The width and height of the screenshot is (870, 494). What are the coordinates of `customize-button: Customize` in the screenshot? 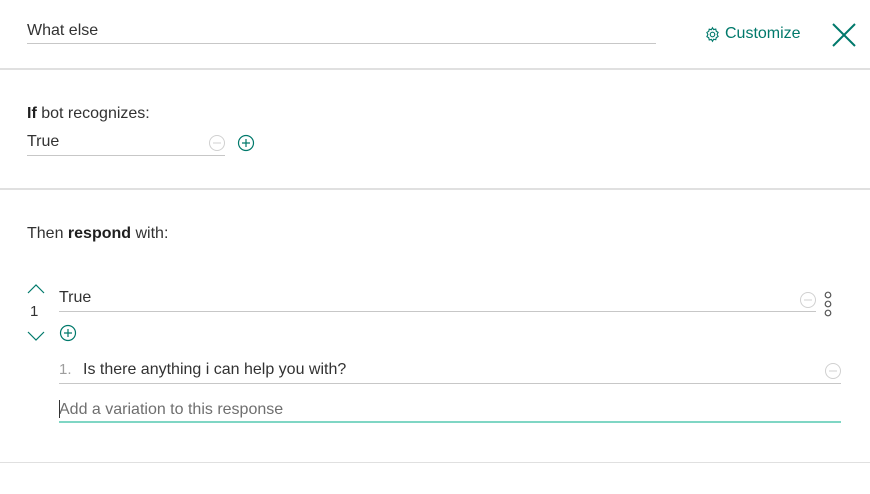 It's located at (752, 34).